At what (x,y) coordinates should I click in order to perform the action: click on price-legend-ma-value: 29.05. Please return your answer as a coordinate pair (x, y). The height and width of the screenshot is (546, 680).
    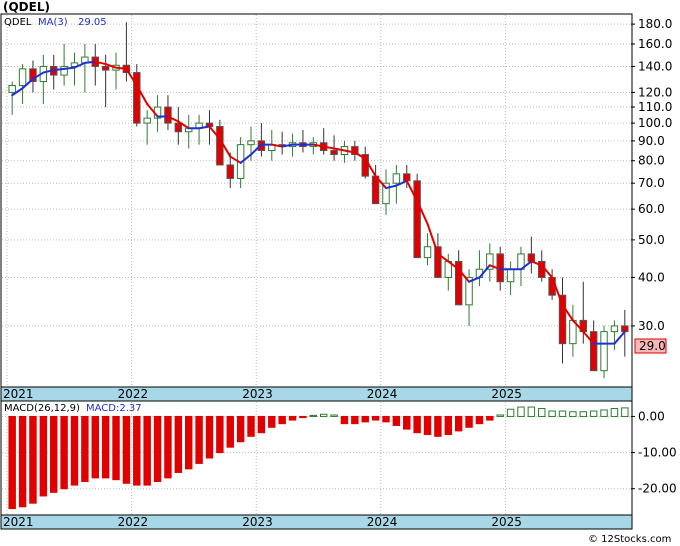
    Looking at the image, I should click on (92, 22).